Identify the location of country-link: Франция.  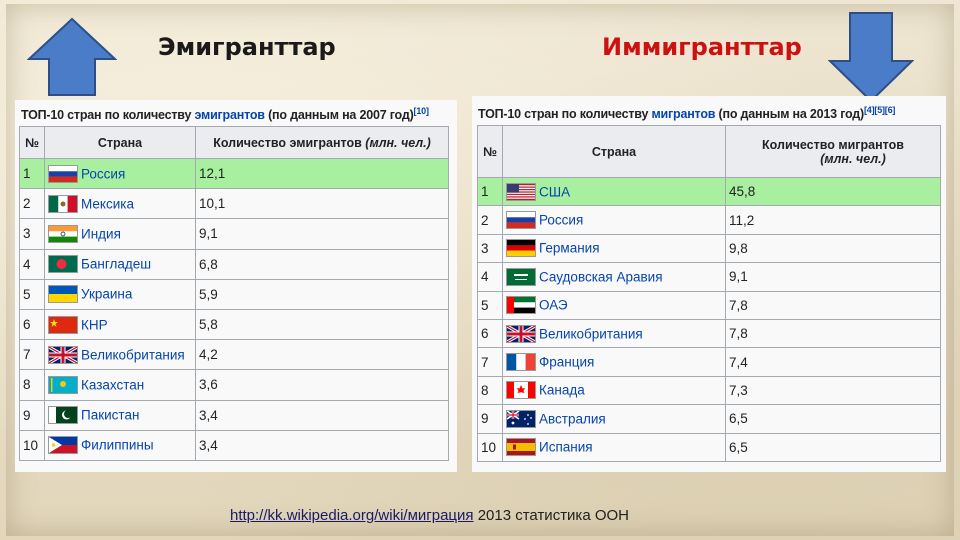
(566, 362).